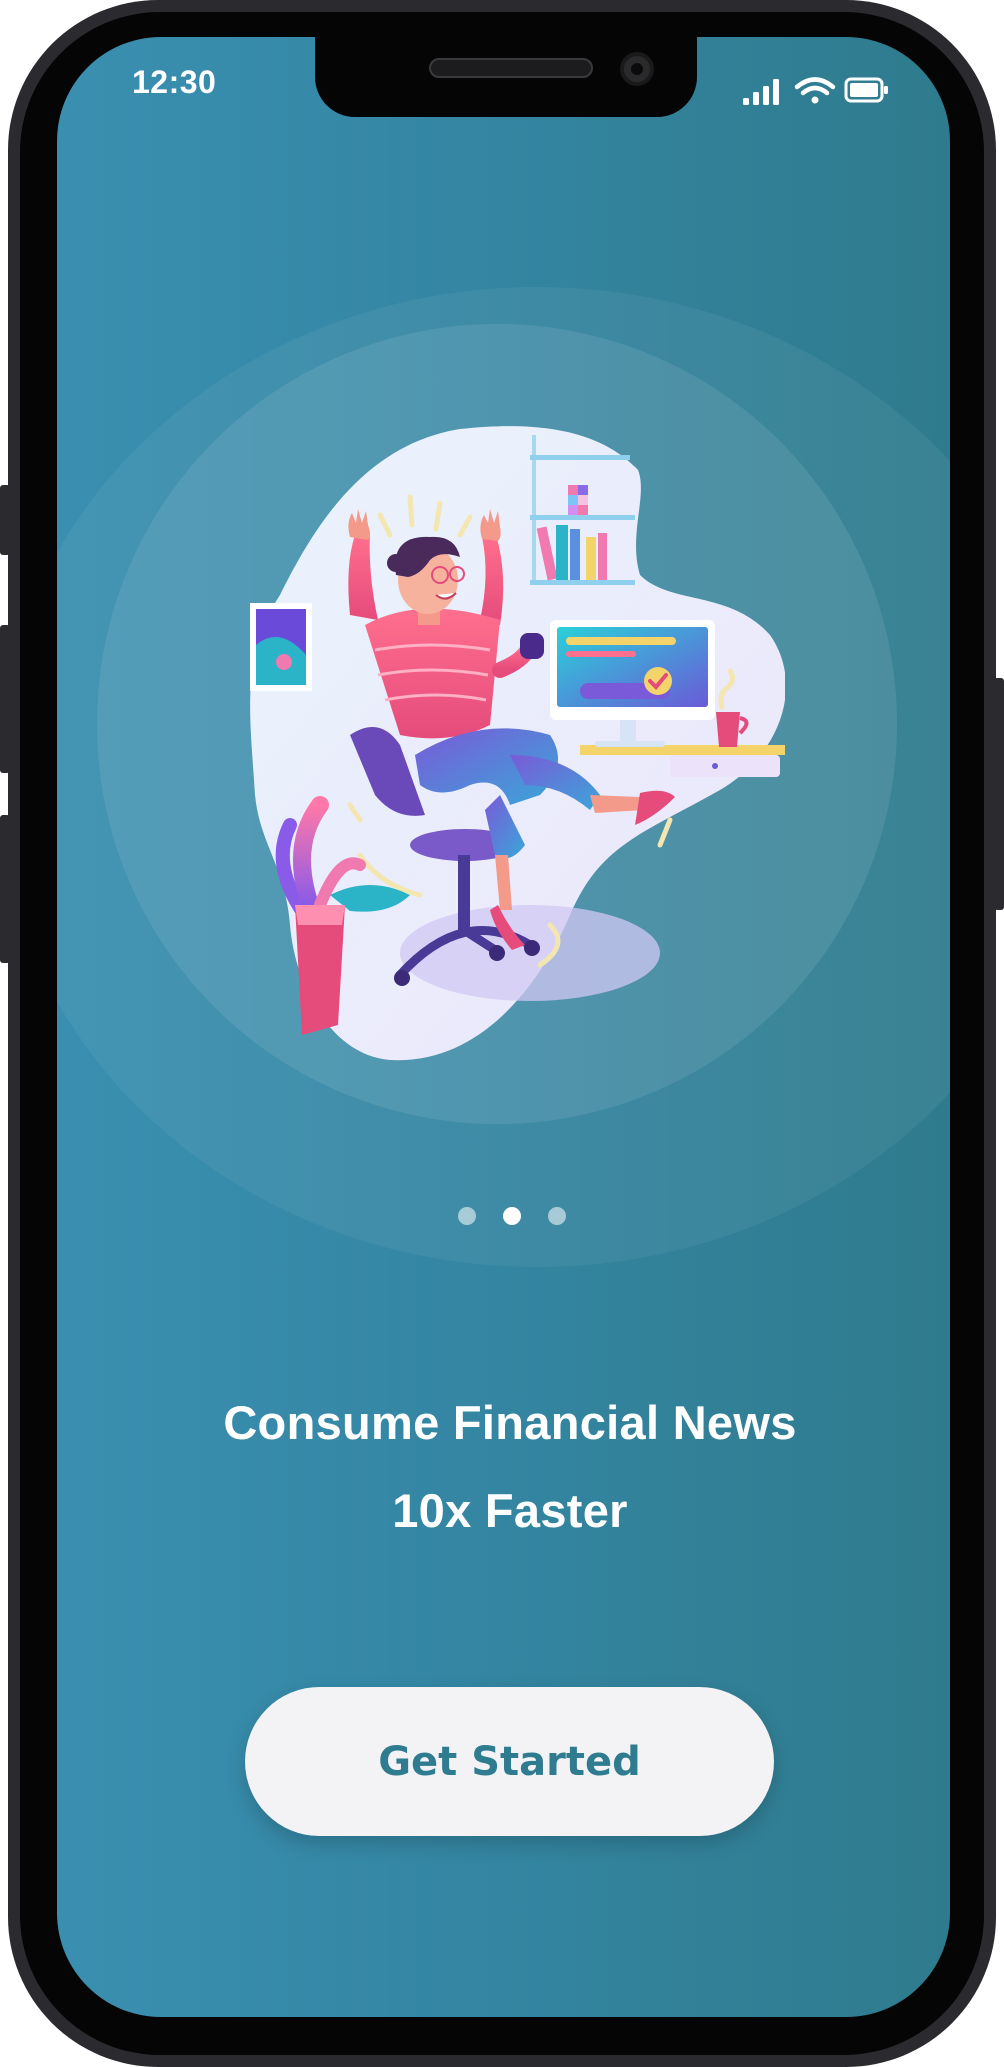 The height and width of the screenshot is (2067, 1004). I want to click on mute-switch, so click(5, 520).